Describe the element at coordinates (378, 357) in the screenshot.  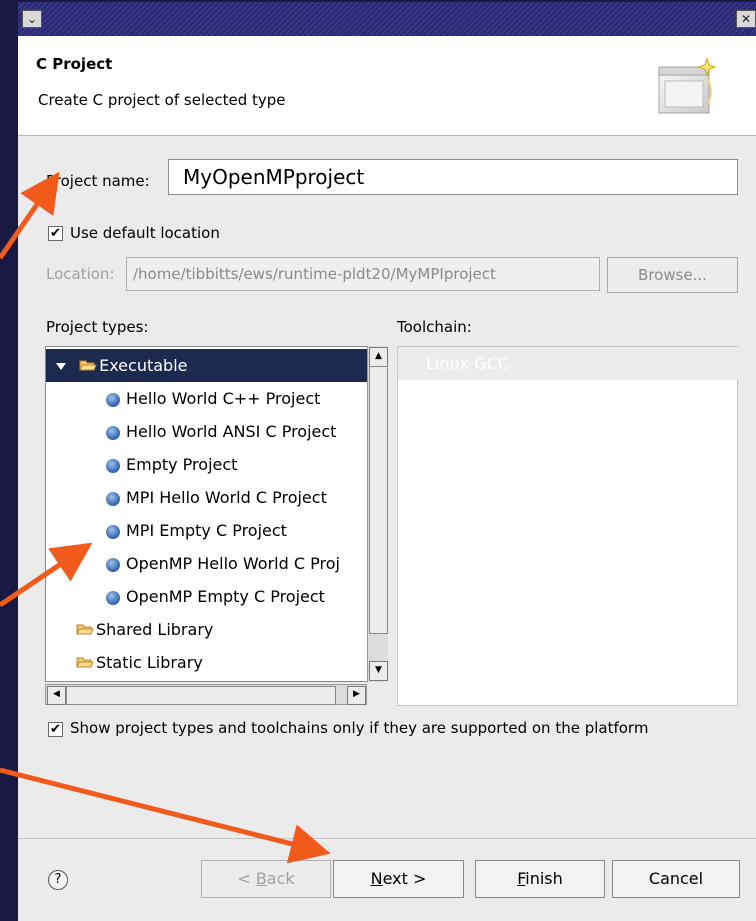
I see `scroll-up-icon: ▲` at that location.